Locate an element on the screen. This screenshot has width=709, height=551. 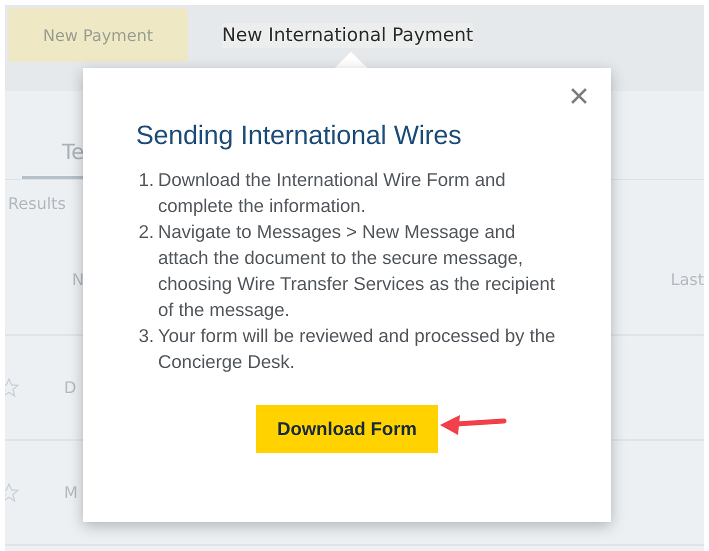
step-number: 3. is located at coordinates (146, 336).